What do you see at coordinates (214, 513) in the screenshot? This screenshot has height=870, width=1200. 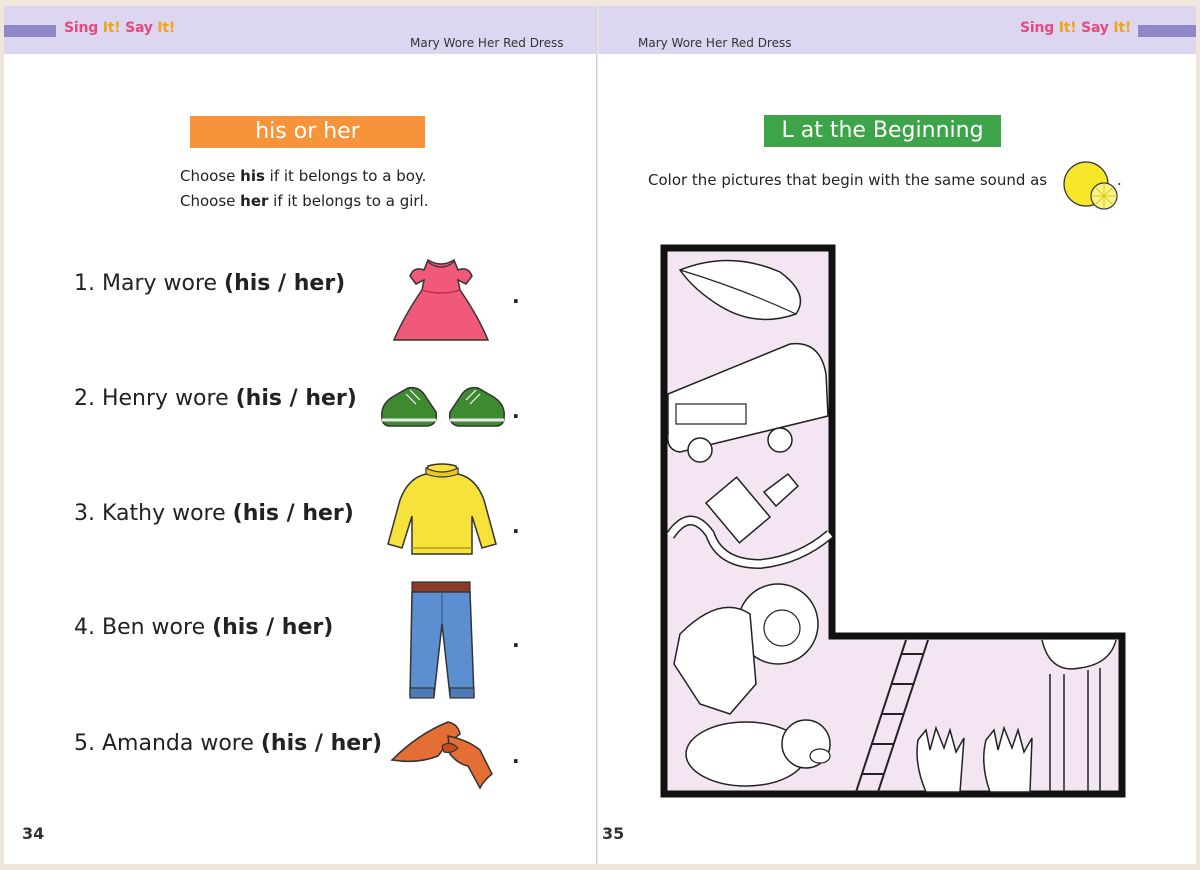 I see `exercise-item-3: 3. Kathy wore (his / her)` at bounding box center [214, 513].